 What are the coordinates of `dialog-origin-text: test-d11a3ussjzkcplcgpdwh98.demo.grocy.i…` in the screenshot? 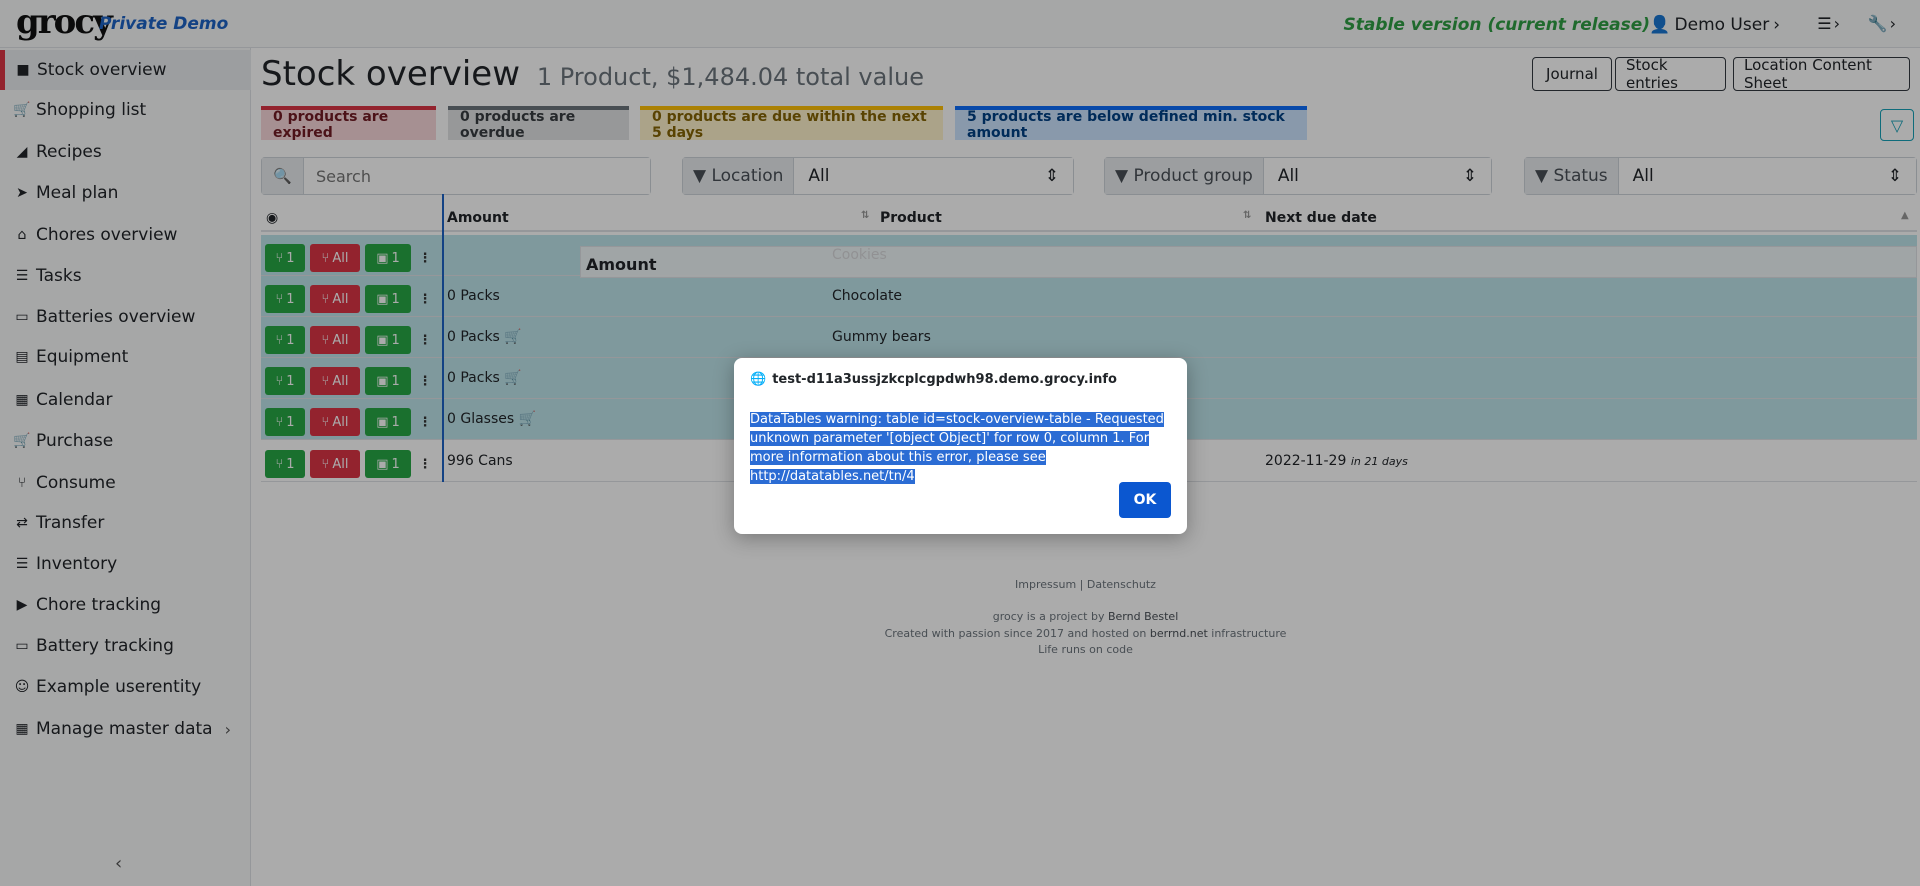 It's located at (944, 379).